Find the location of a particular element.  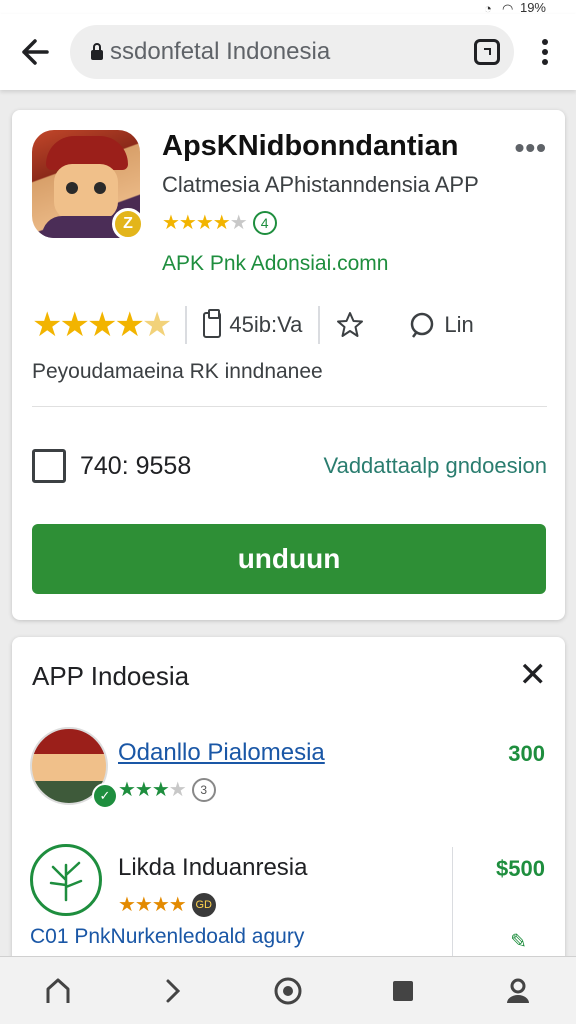

square-icon is located at coordinates (403, 990).